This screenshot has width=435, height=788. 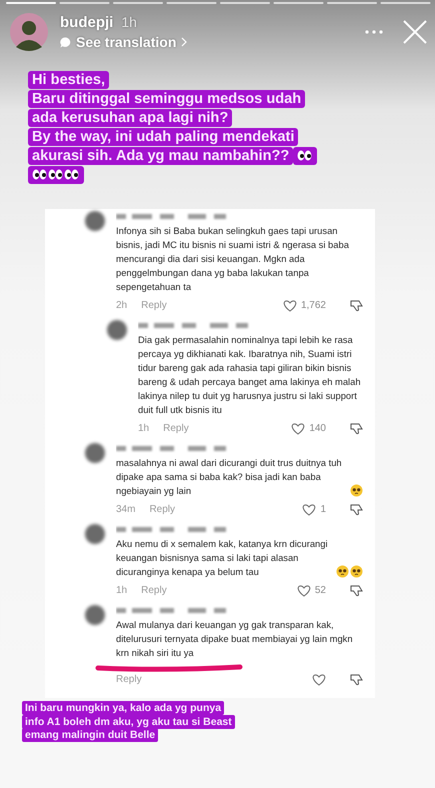 I want to click on like-count: 52, so click(x=320, y=590).